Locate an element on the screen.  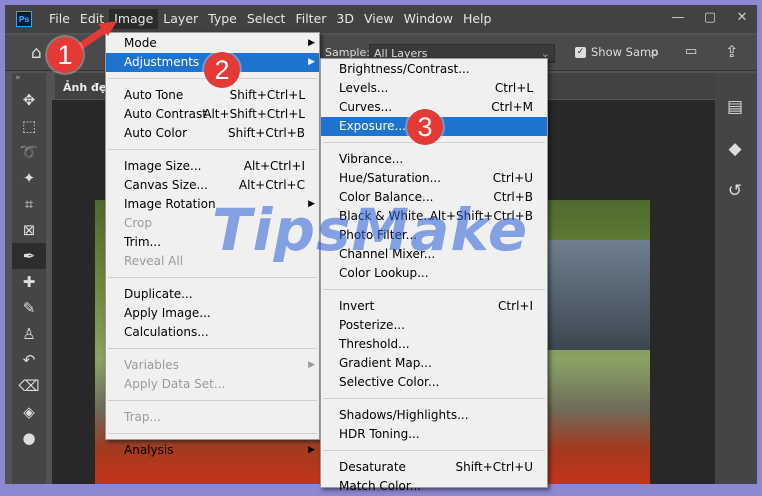
step-badge-2: 2 is located at coordinates (222, 70).